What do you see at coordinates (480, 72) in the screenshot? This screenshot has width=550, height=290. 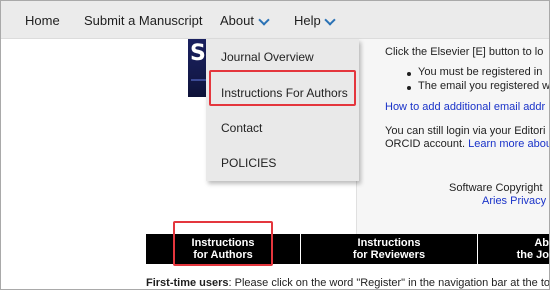 I see `bullet-text-registered: You must be registered in` at bounding box center [480, 72].